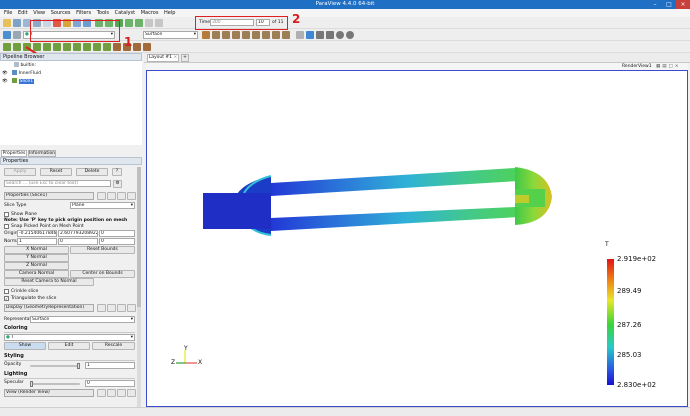  What do you see at coordinates (16, 328) in the screenshot?
I see `coloring-heading: Coloring` at bounding box center [16, 328].